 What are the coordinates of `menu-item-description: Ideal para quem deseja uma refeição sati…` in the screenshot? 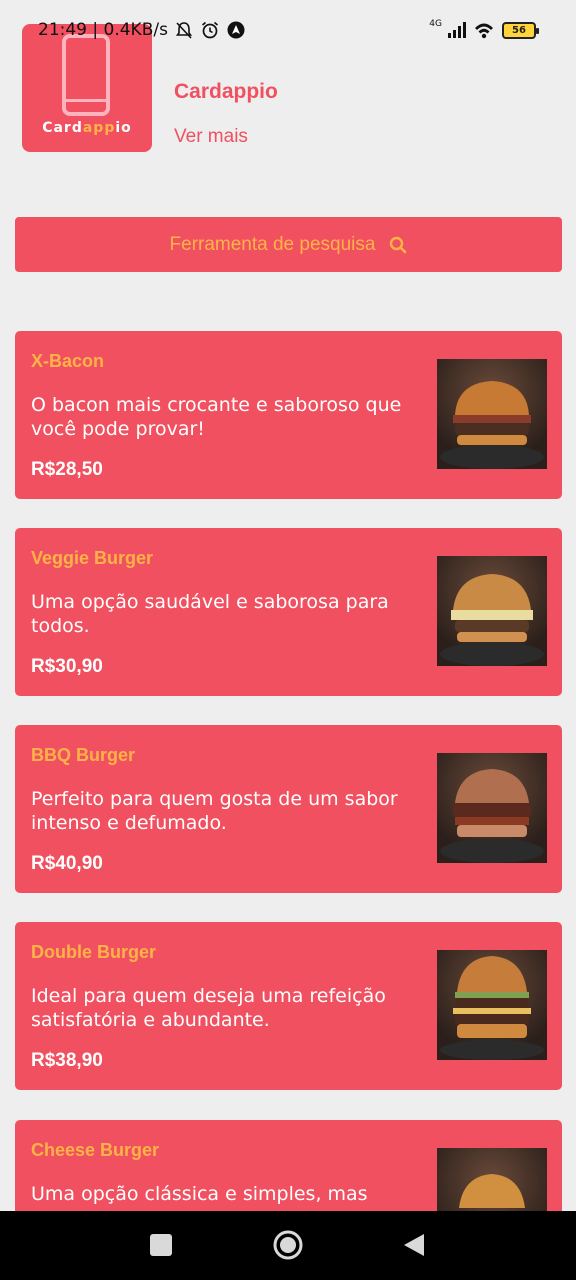 It's located at (208, 1008).